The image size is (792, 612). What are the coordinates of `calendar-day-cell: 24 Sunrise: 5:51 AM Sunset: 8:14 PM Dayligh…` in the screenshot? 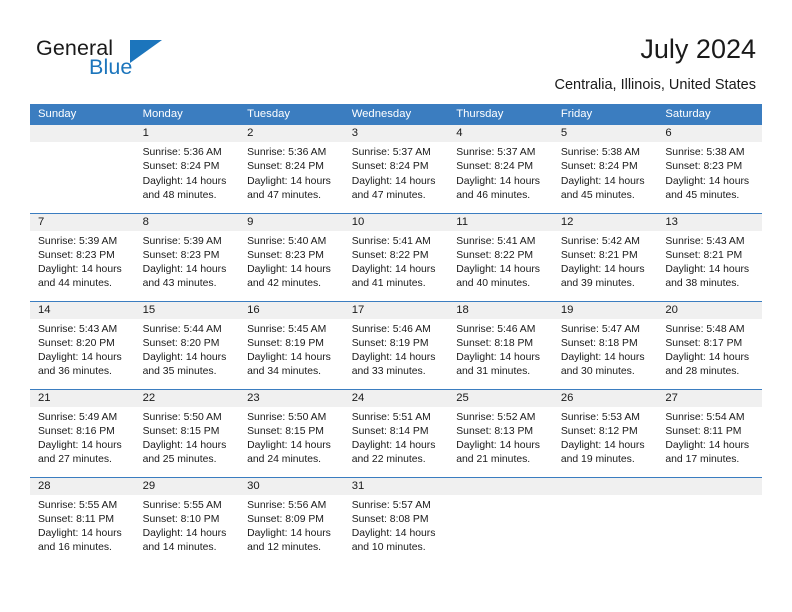 It's located at (396, 432).